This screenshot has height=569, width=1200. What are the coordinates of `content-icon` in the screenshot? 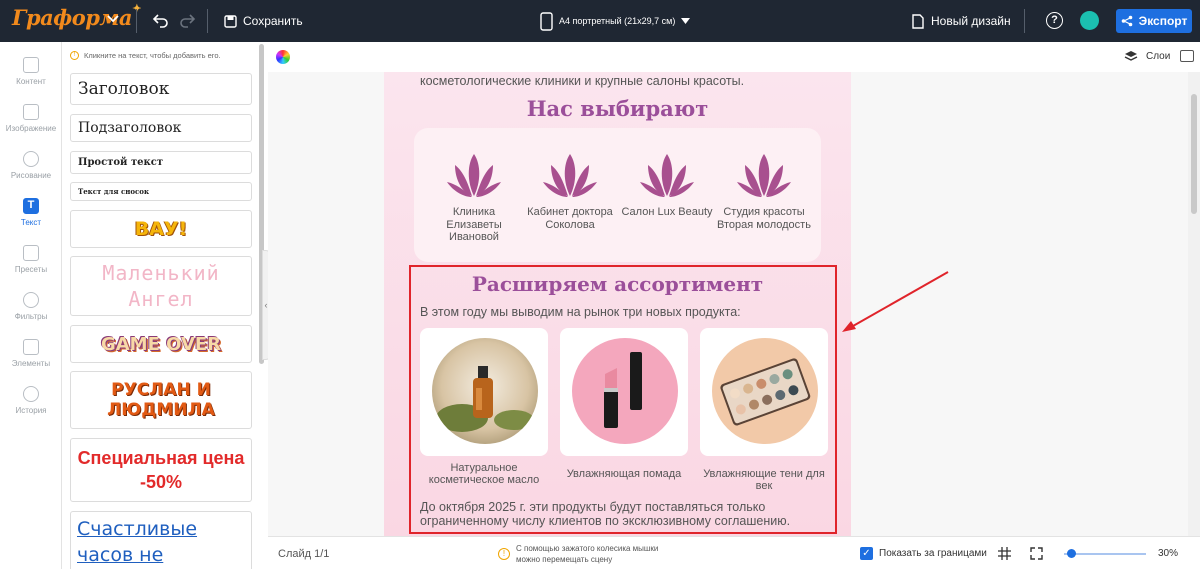 It's located at (31, 65).